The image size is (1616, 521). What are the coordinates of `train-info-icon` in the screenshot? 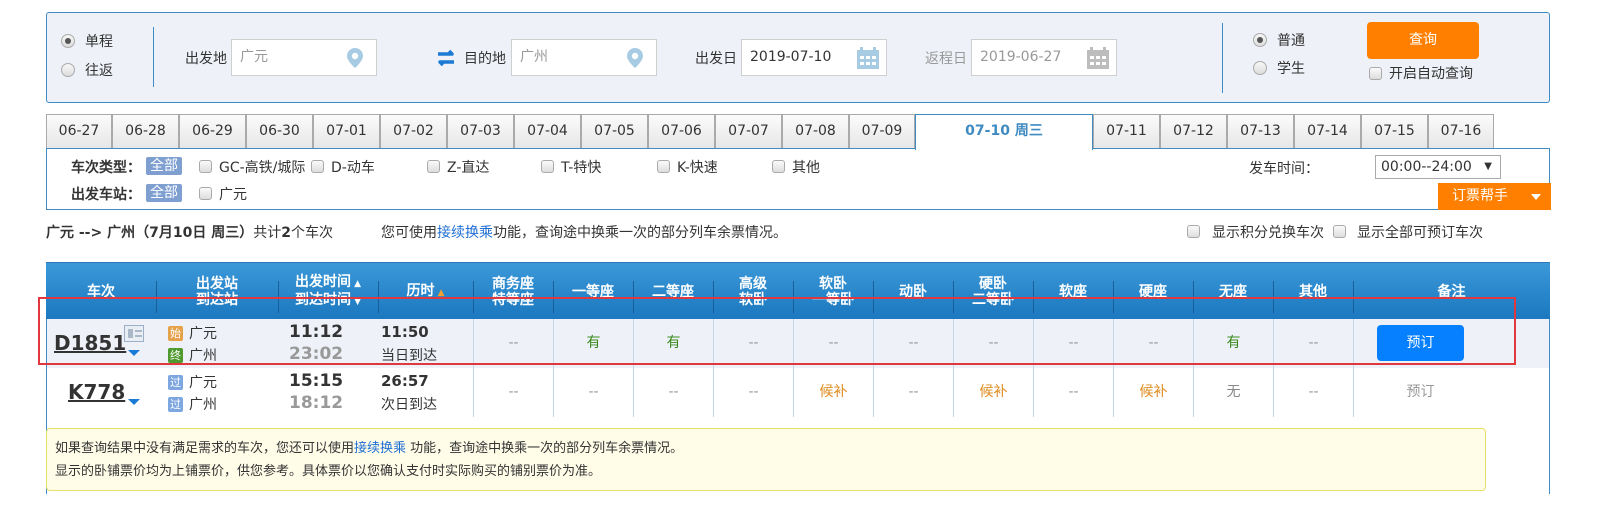 It's located at (134, 333).